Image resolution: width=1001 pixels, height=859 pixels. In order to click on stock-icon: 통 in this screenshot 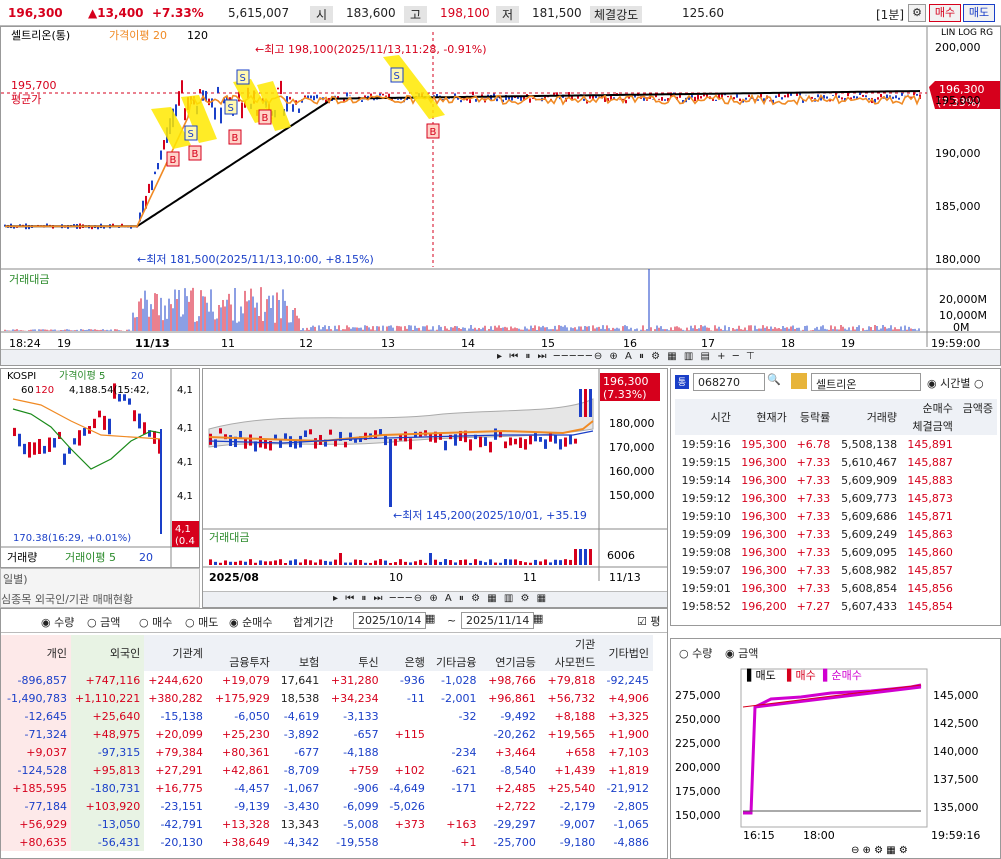, I will do `click(682, 382)`.